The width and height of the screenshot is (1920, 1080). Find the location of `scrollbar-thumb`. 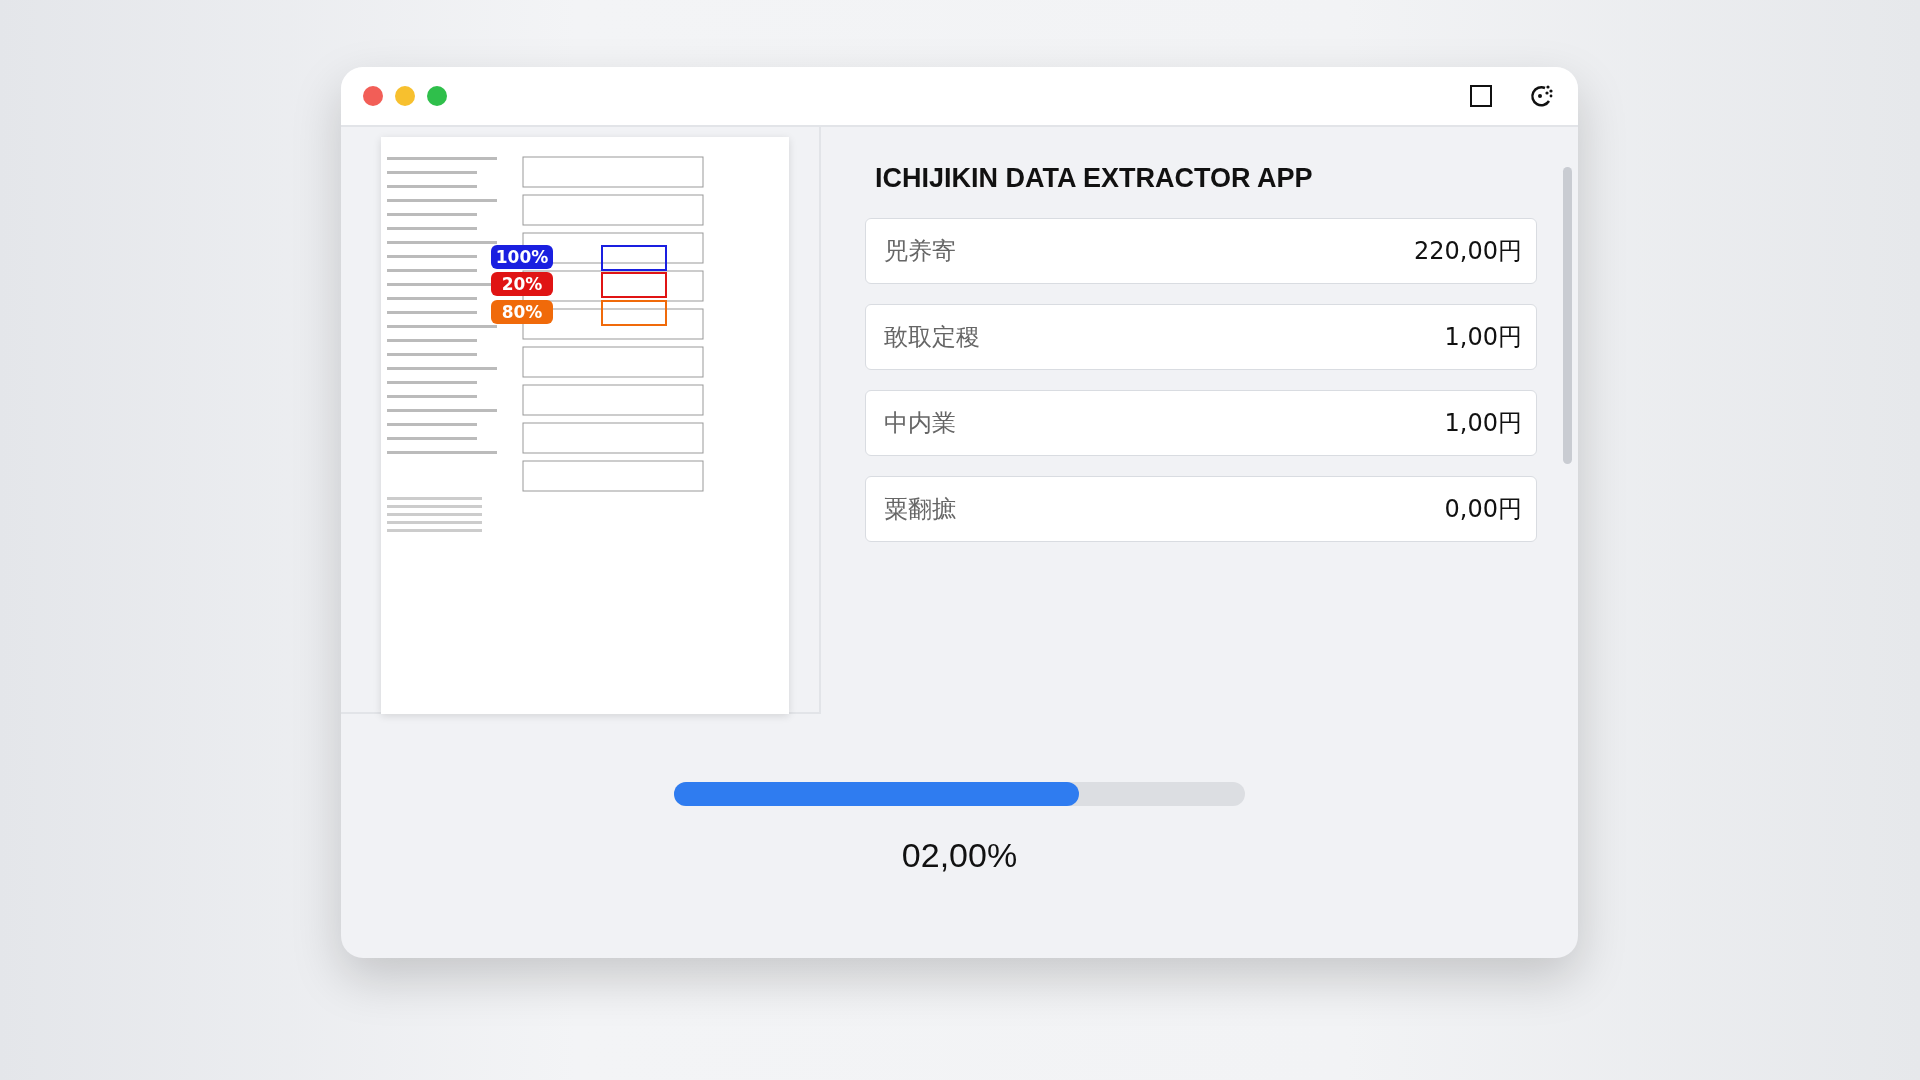

scrollbar-thumb is located at coordinates (1567, 315).